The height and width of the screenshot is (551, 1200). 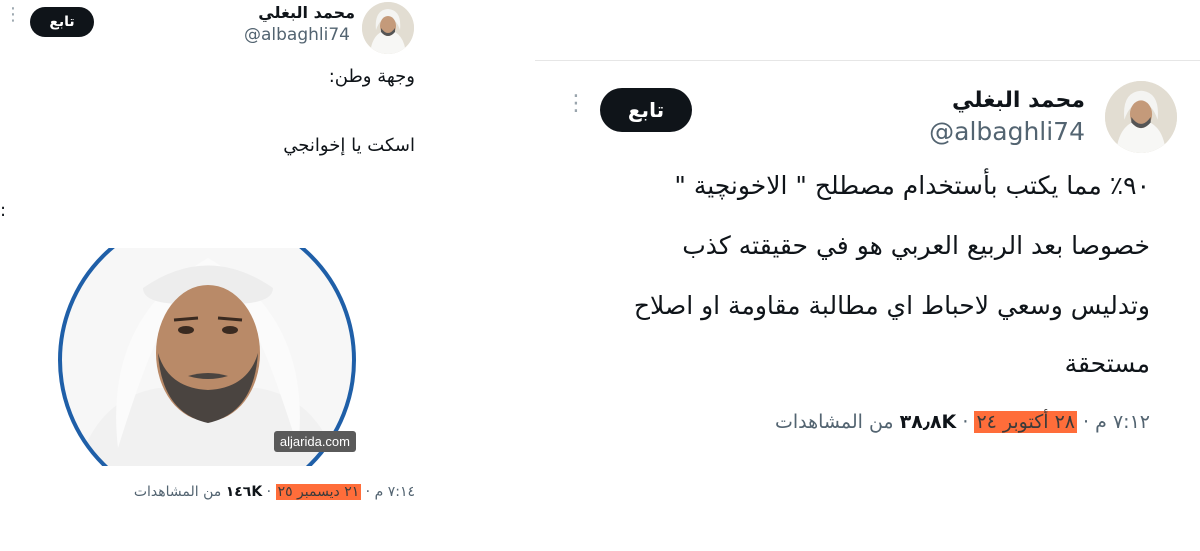 I want to click on tweet-date: ٢٨ أكتوبر ٢٤, so click(x=1026, y=422).